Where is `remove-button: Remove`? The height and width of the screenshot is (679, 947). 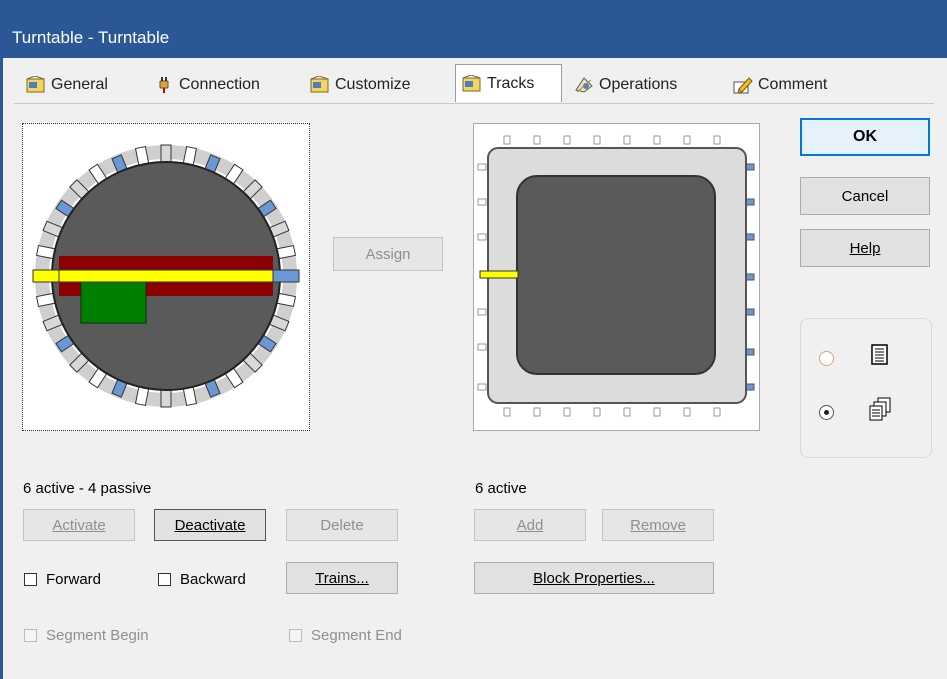 remove-button: Remove is located at coordinates (658, 525).